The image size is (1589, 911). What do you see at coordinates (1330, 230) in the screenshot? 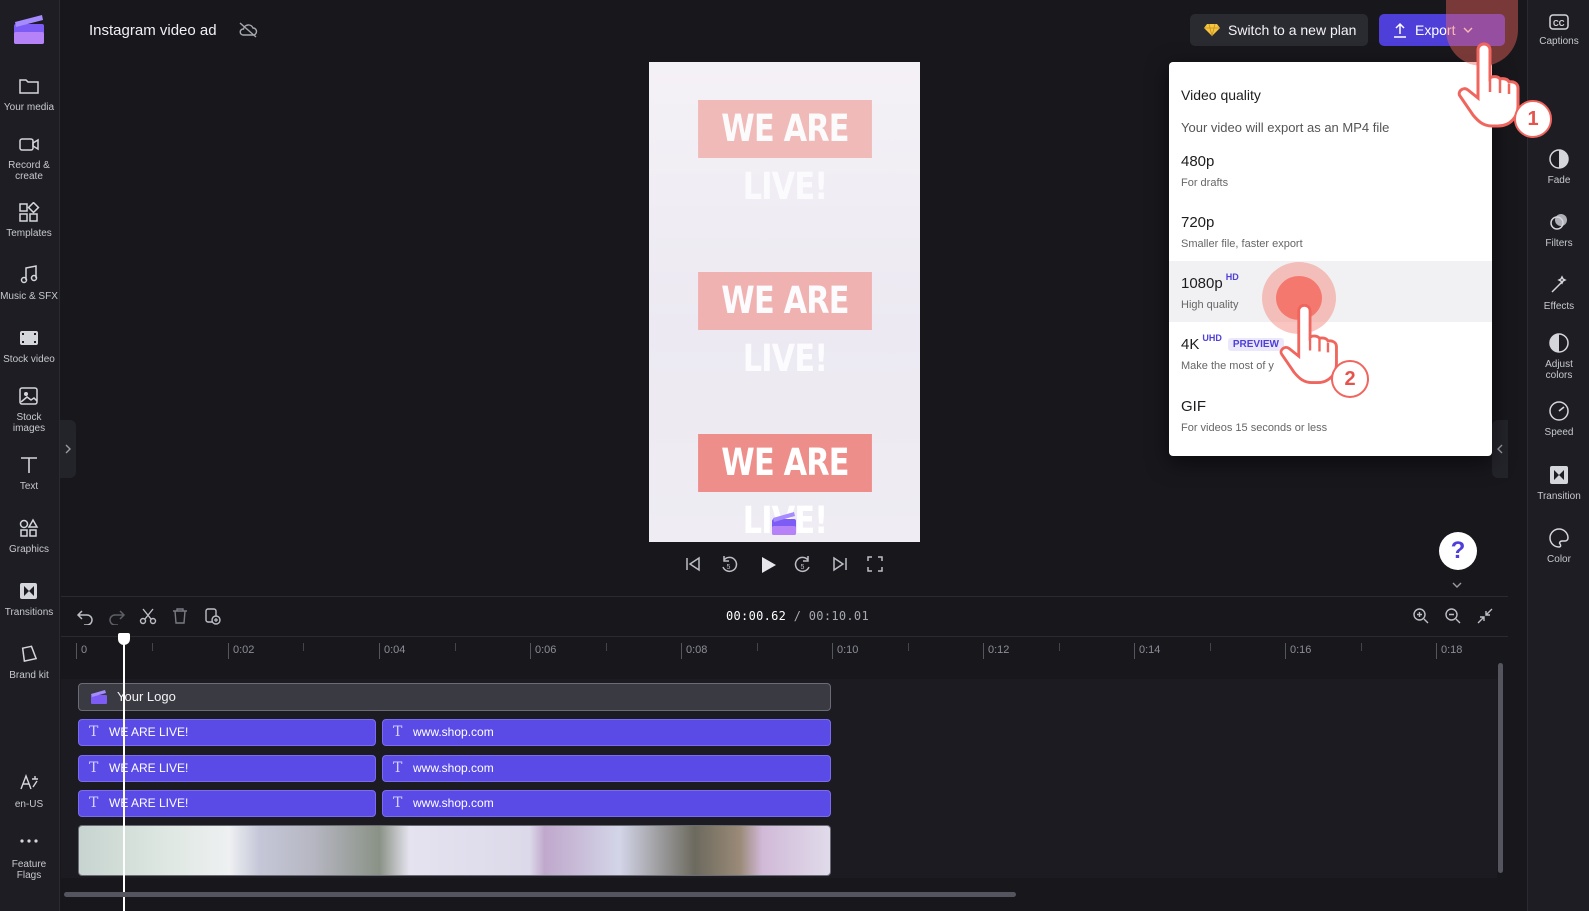
I see `quality-option-720p: 720p Smaller file, faster export` at bounding box center [1330, 230].